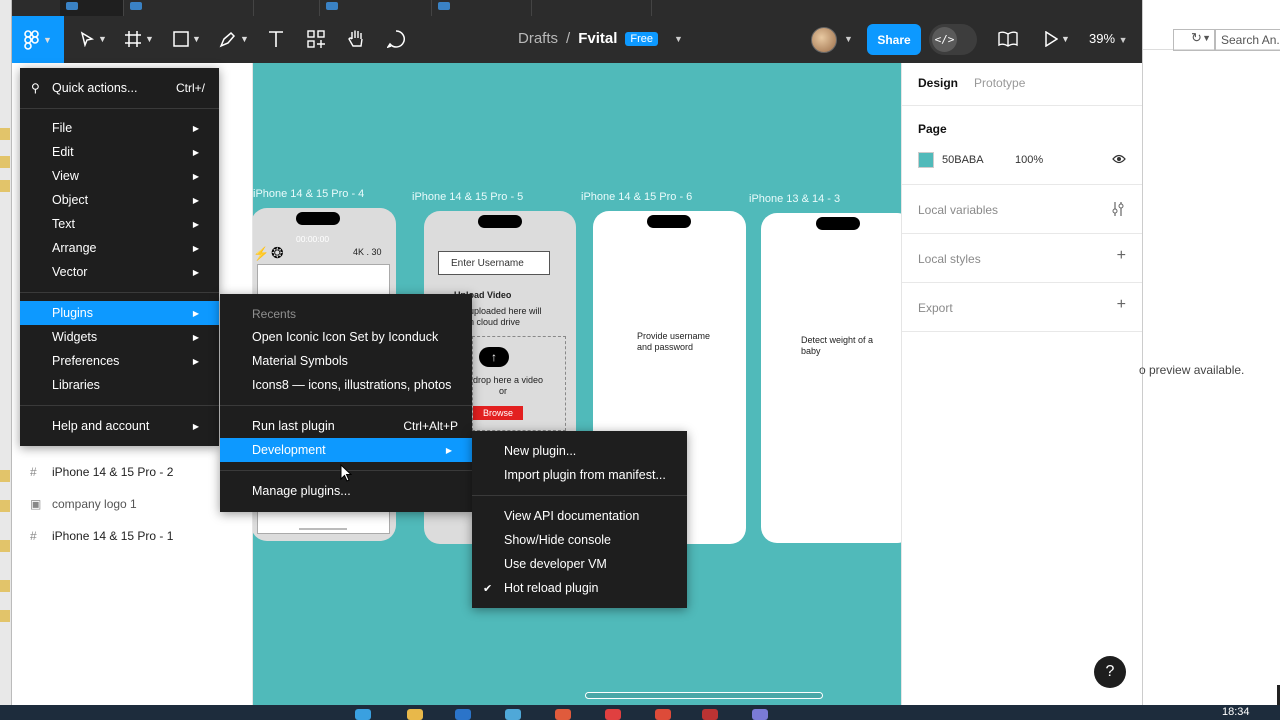 Image resolution: width=1280 pixels, height=720 pixels. What do you see at coordinates (999, 83) in the screenshot?
I see `tab-prototype: Prototype` at bounding box center [999, 83].